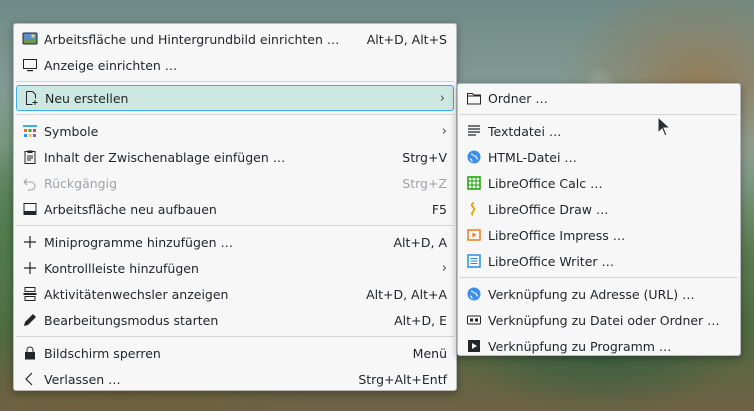  I want to click on menu-item-create-new: Neu erstellen ›, so click(235, 98).